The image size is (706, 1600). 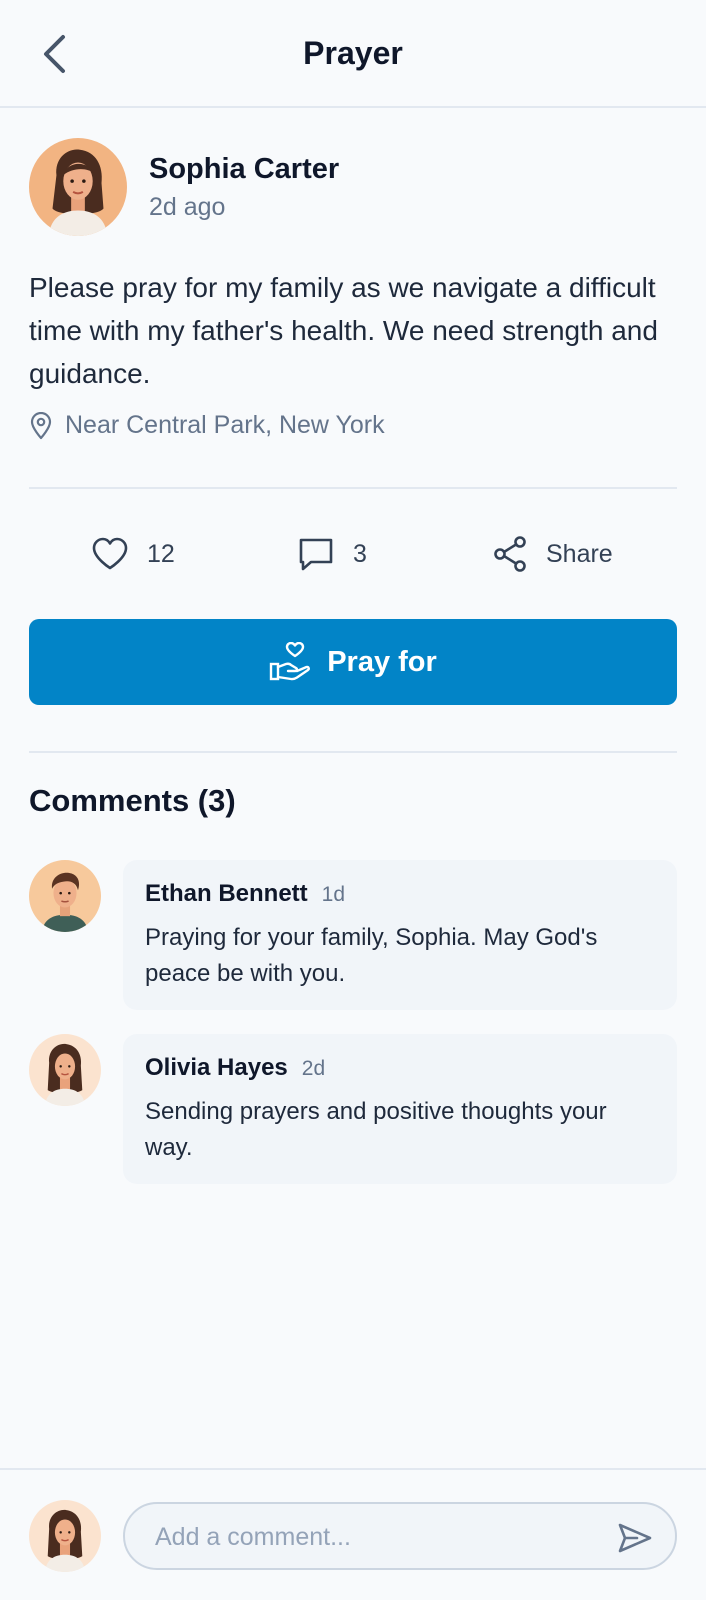 I want to click on comment-icon, so click(x=316, y=554).